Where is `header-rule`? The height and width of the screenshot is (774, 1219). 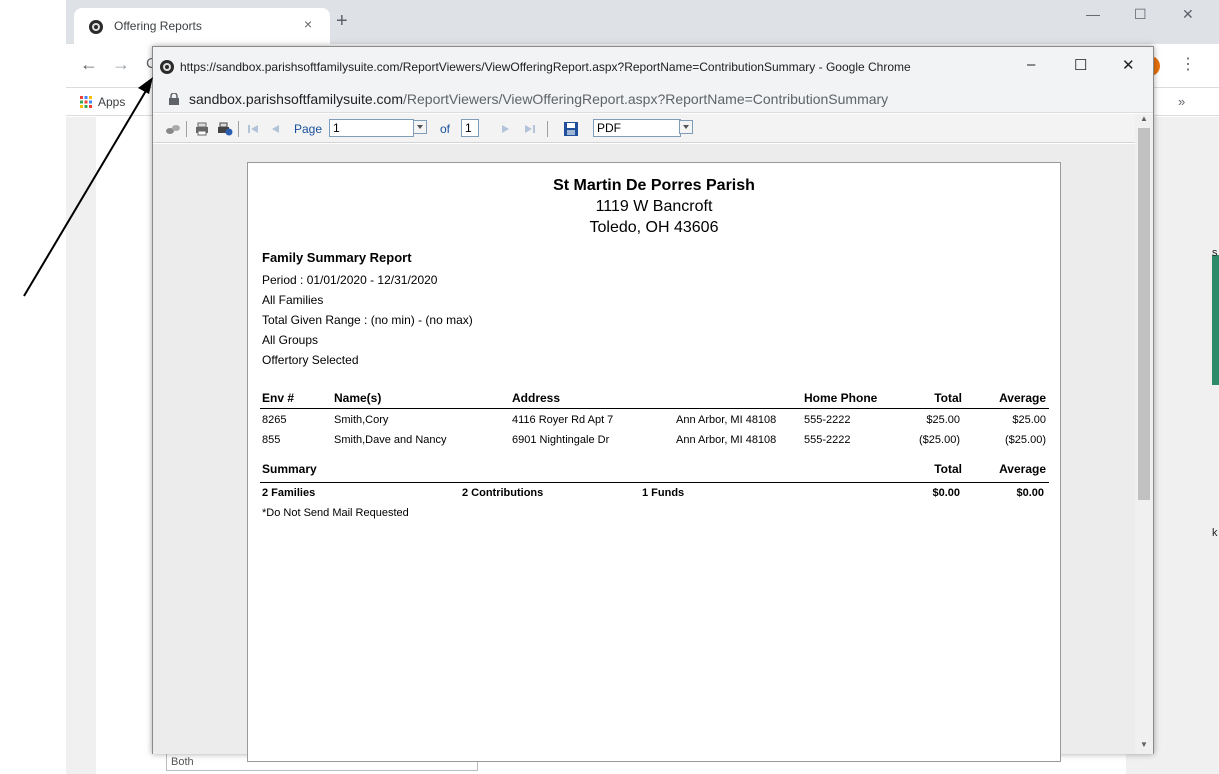 header-rule is located at coordinates (654, 408).